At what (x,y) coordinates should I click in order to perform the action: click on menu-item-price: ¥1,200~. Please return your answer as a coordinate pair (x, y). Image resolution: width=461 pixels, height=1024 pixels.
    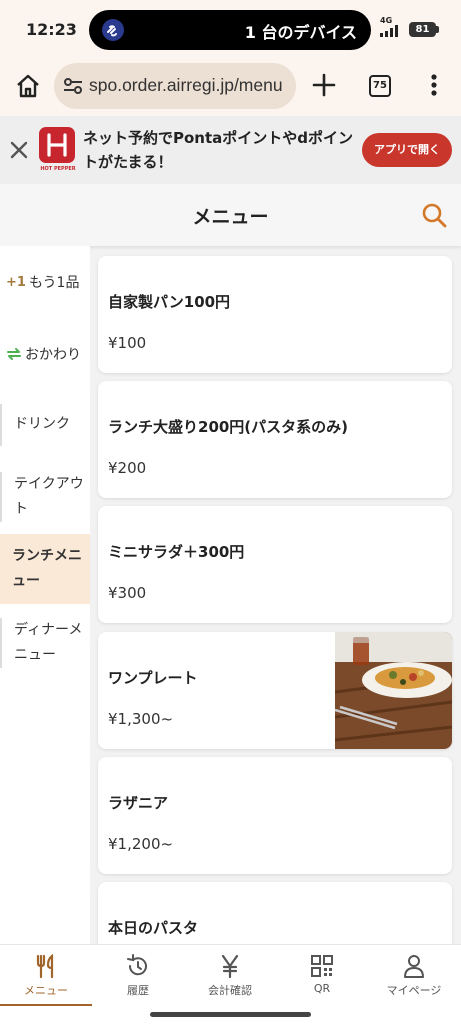
    Looking at the image, I should click on (141, 844).